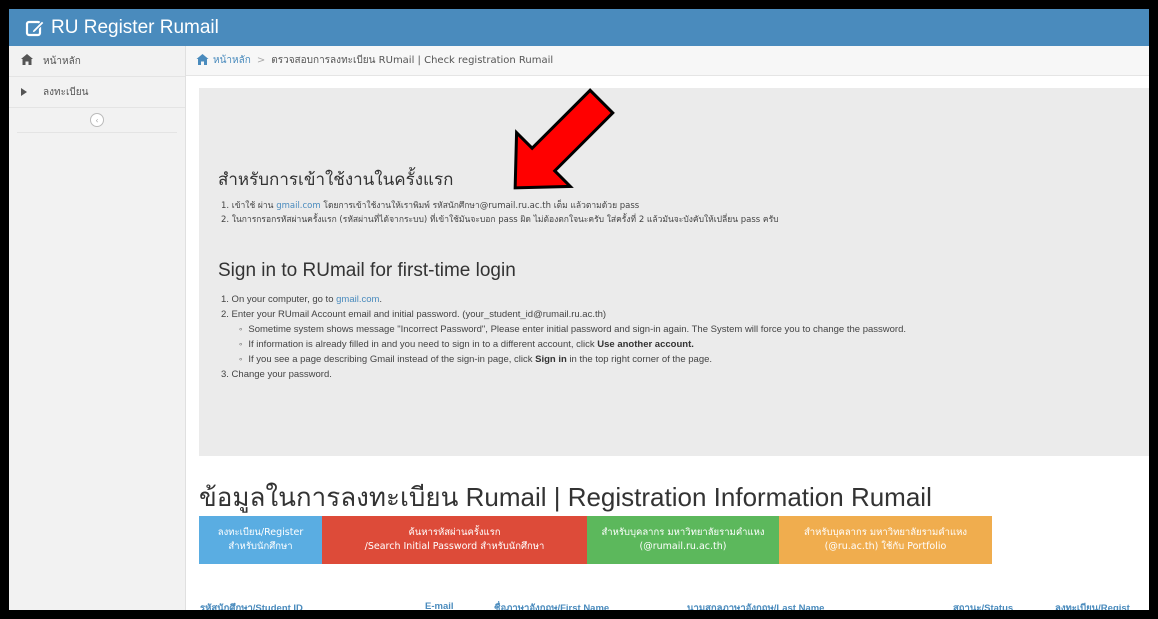  Describe the element at coordinates (97, 328) in the screenshot. I see `sidebar: หน้าหลัก ลงทะเบียน ‹` at that location.